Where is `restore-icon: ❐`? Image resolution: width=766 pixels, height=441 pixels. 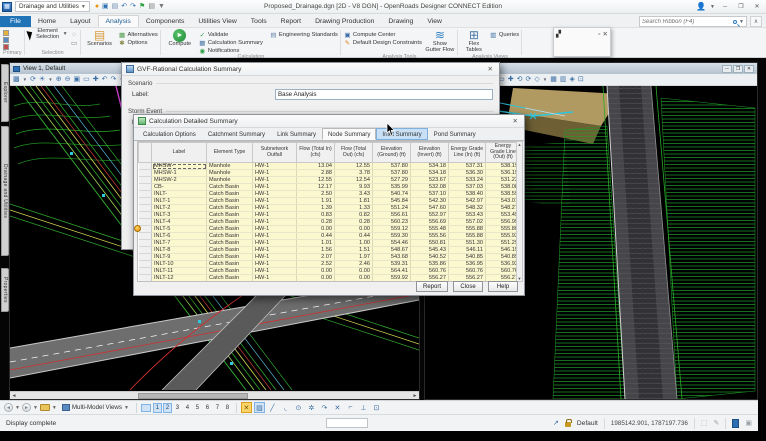 restore-icon: ❐ is located at coordinates (738, 68).